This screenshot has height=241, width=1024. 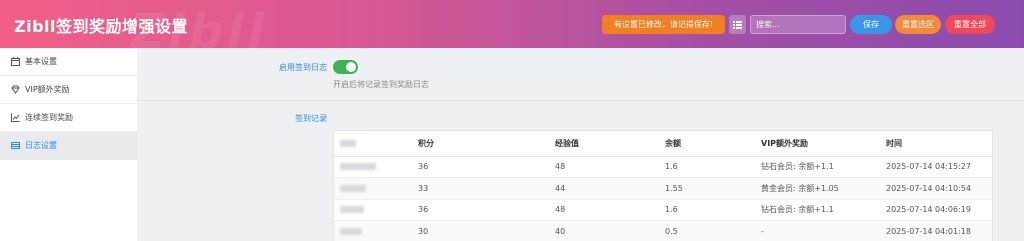 I want to click on list-toggle-button, so click(x=737, y=24).